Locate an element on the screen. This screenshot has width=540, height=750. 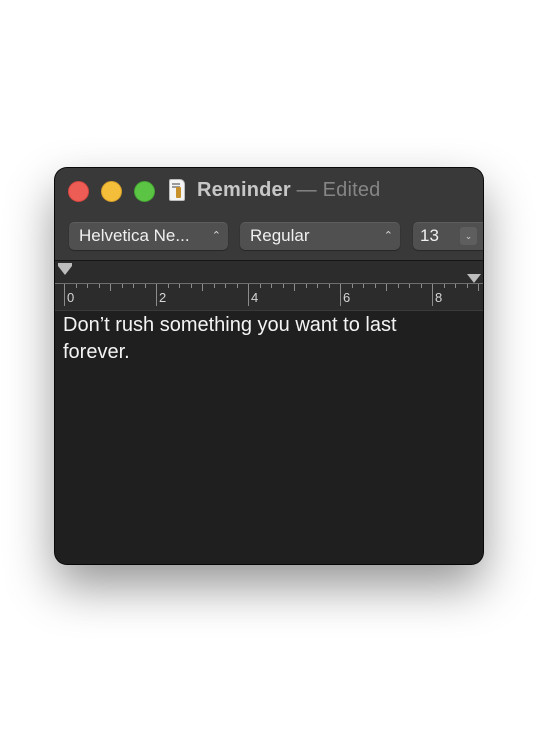
zoom-button is located at coordinates (144, 191).